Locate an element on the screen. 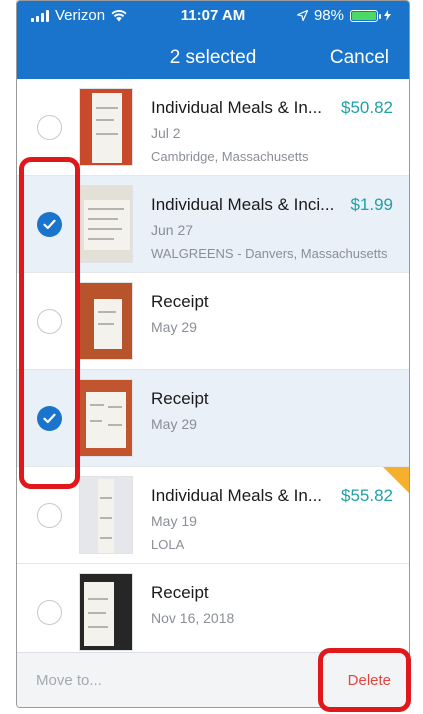  receipt-amount: $50.82 is located at coordinates (367, 107).